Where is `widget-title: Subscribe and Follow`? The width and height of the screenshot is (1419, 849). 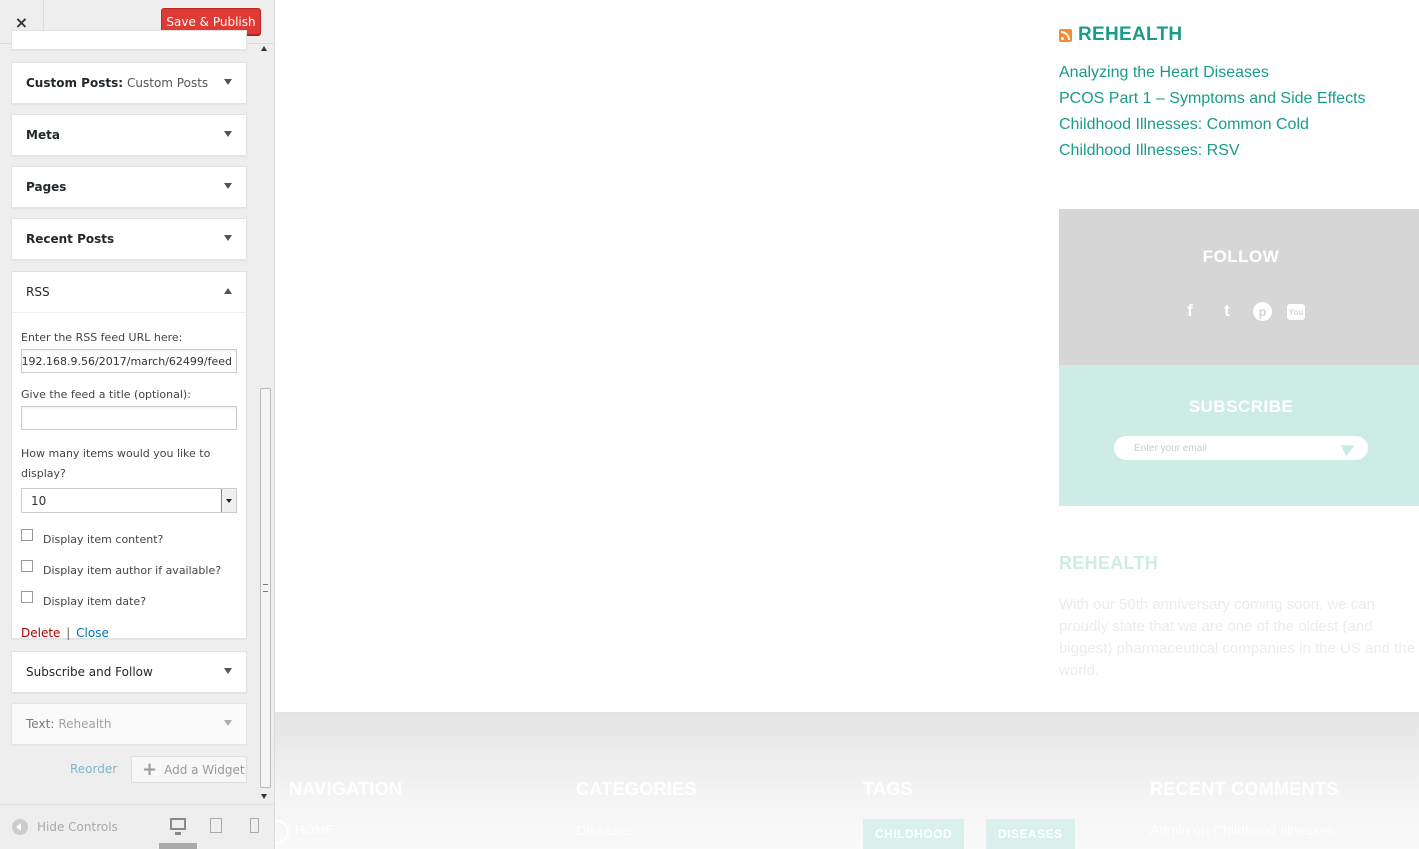
widget-title: Subscribe and Follow is located at coordinates (89, 672).